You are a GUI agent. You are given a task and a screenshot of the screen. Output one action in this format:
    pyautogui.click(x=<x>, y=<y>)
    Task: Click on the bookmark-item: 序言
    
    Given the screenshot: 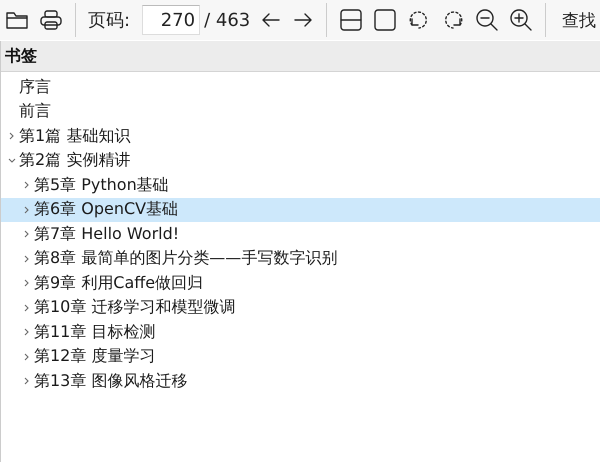 What is the action you would take?
    pyautogui.click(x=300, y=87)
    